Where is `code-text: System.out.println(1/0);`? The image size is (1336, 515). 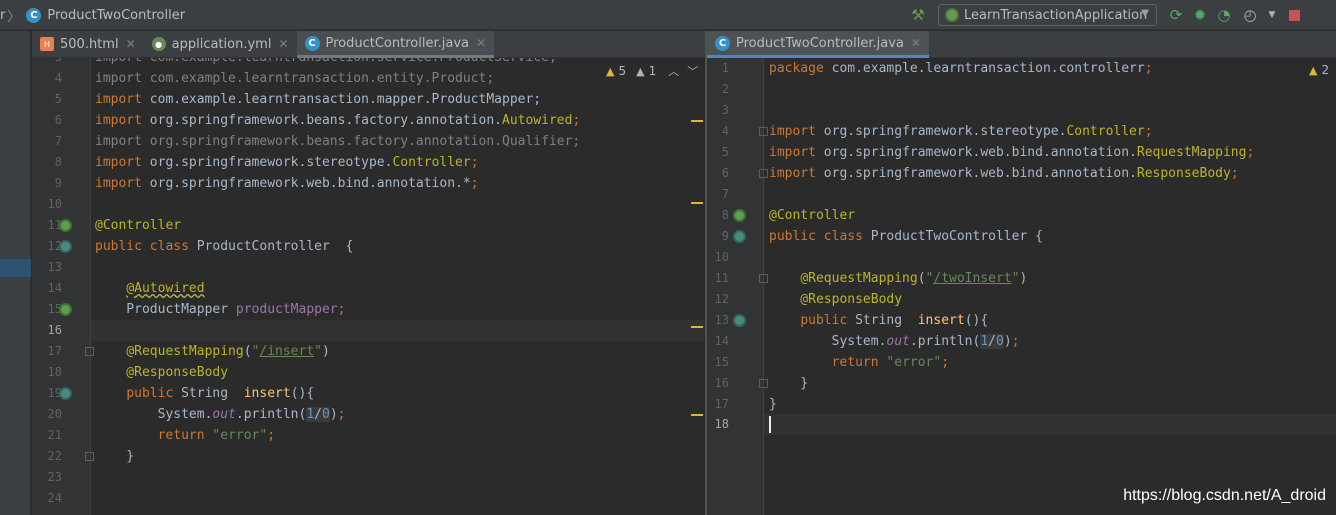 code-text: System.out.println(1/0); is located at coordinates (894, 341).